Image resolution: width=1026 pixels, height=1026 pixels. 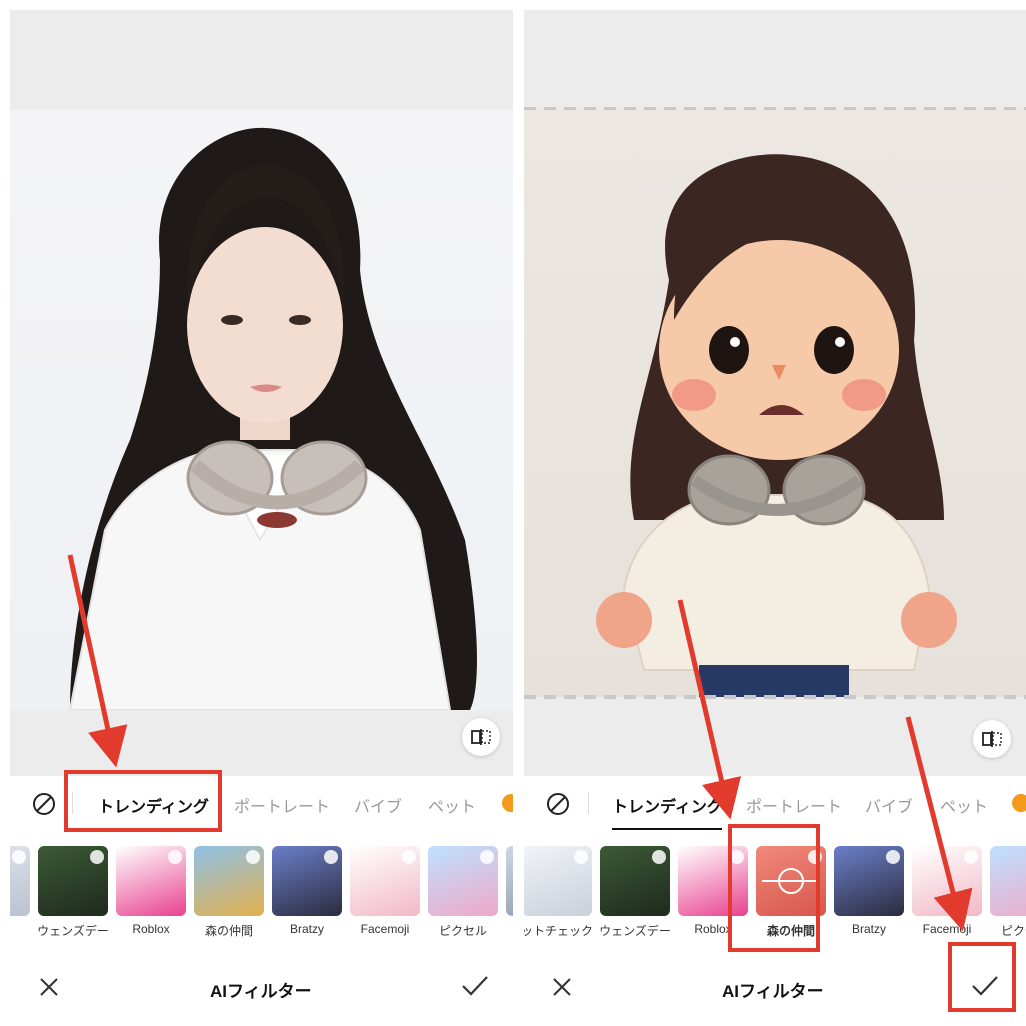 I want to click on filter-label: ットチェック, so click(x=558, y=931).